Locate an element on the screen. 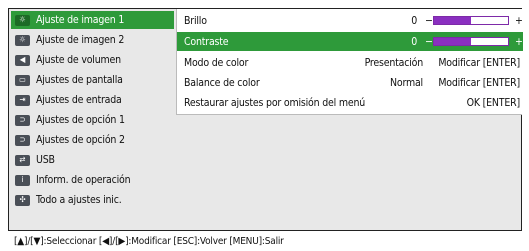 The width and height of the screenshot is (529, 251). menu-item-input-settings: ⇥ Ajustes de entrada is located at coordinates (92, 100).